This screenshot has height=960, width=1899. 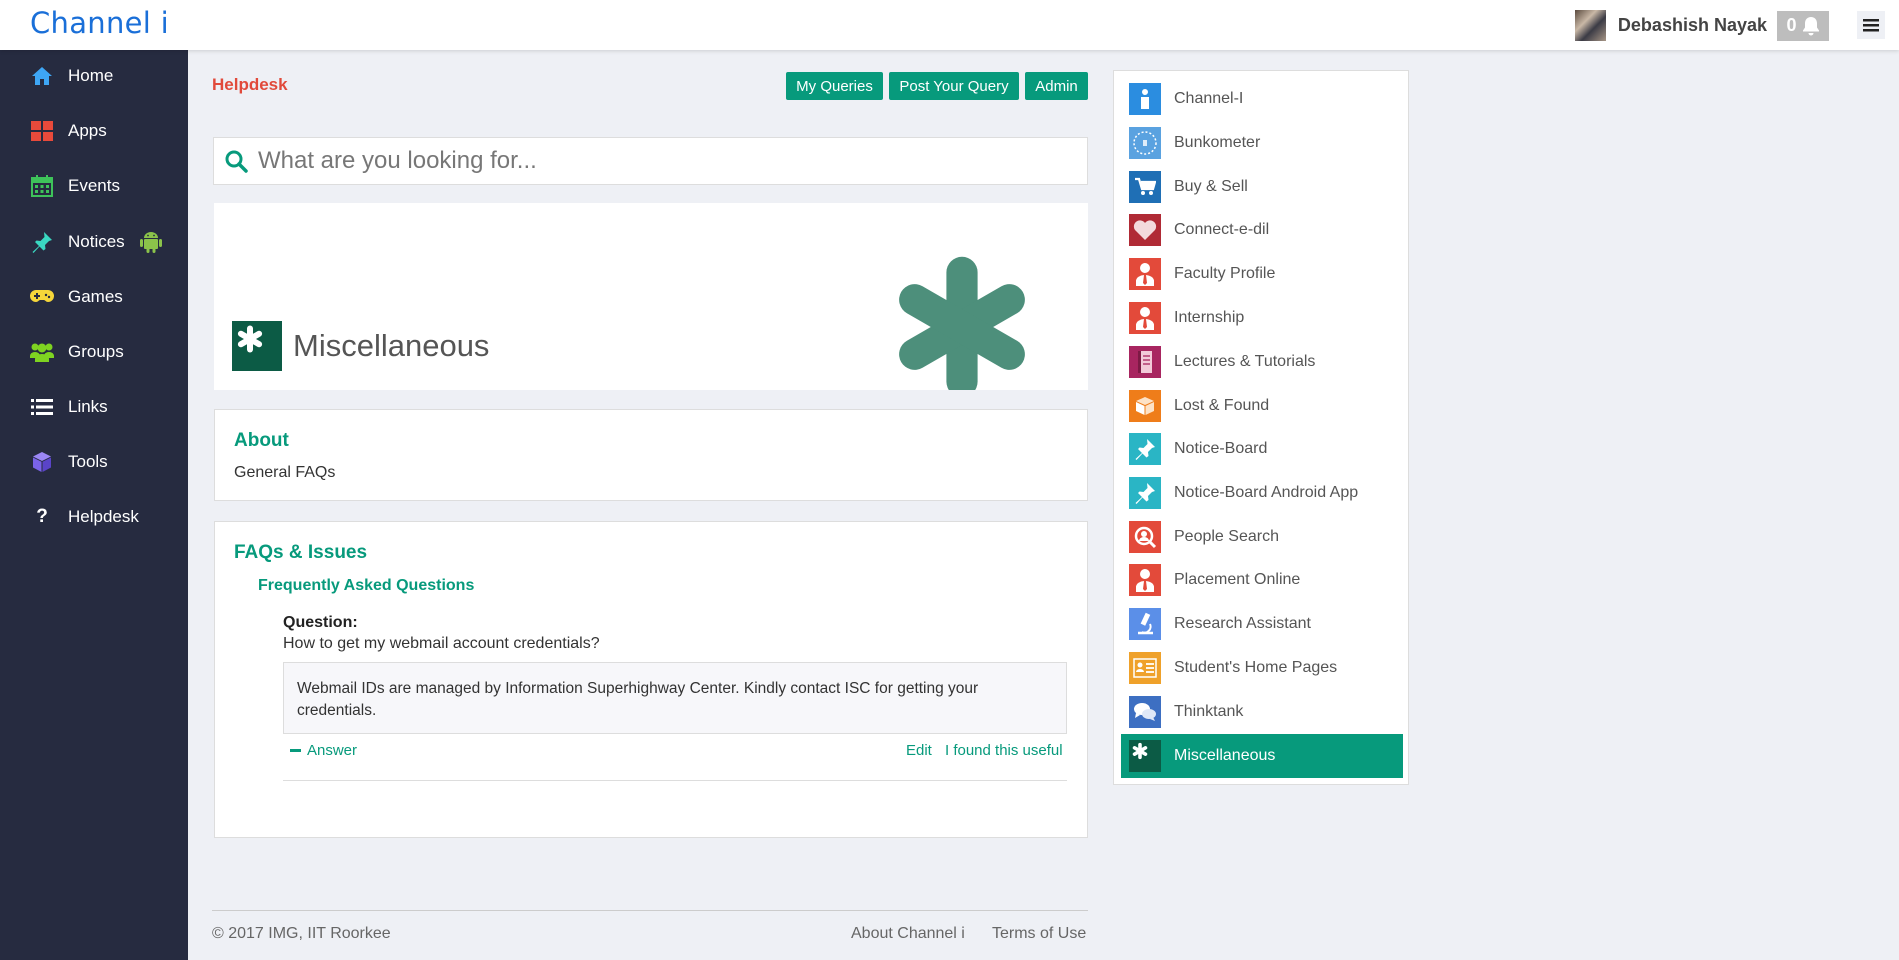 What do you see at coordinates (151, 242) in the screenshot?
I see `android-icon` at bounding box center [151, 242].